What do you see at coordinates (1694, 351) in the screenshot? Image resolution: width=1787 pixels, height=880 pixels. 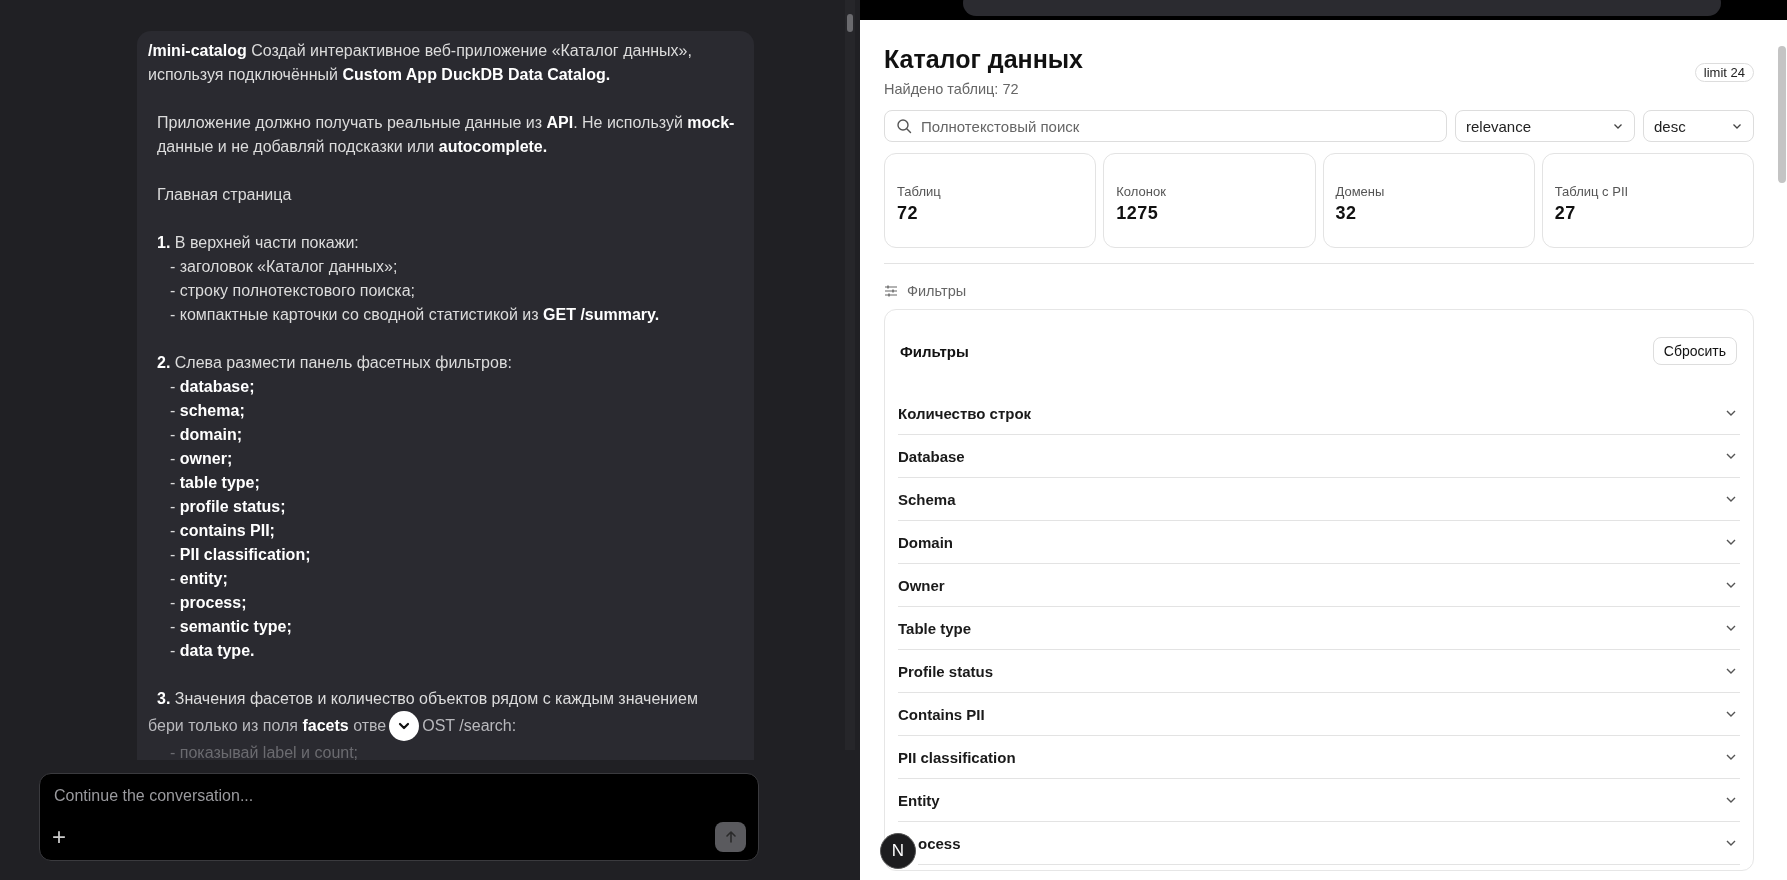 I see `reset-button: Сбросить` at bounding box center [1694, 351].